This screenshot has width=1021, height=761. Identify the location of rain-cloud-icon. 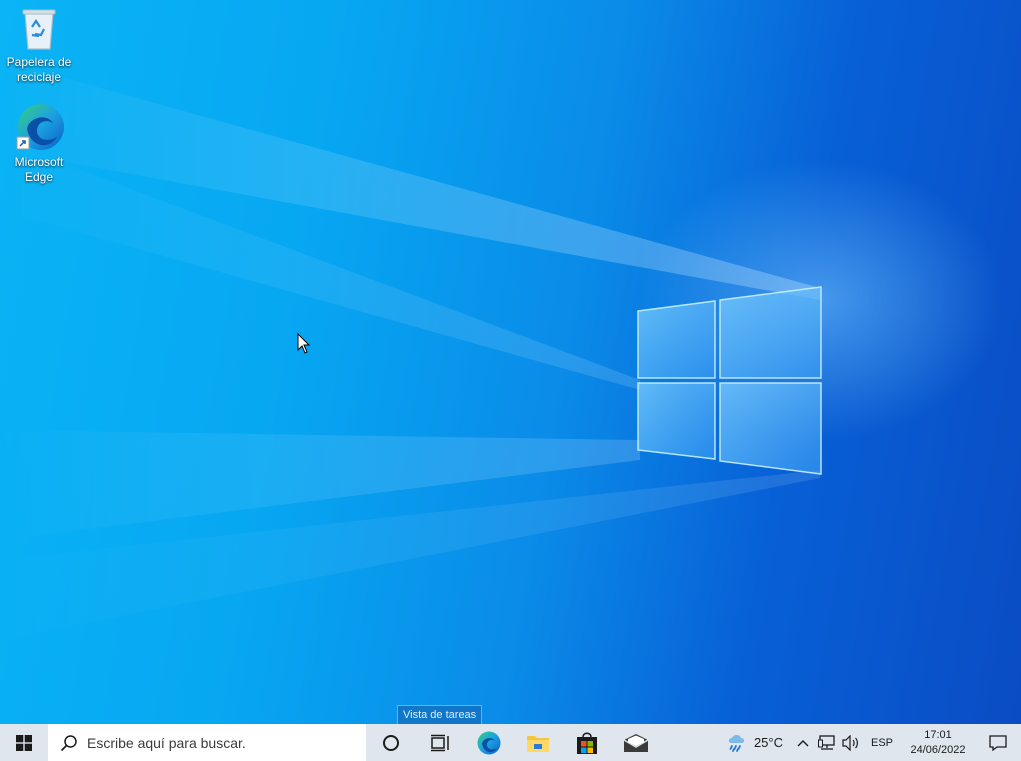
(736, 743).